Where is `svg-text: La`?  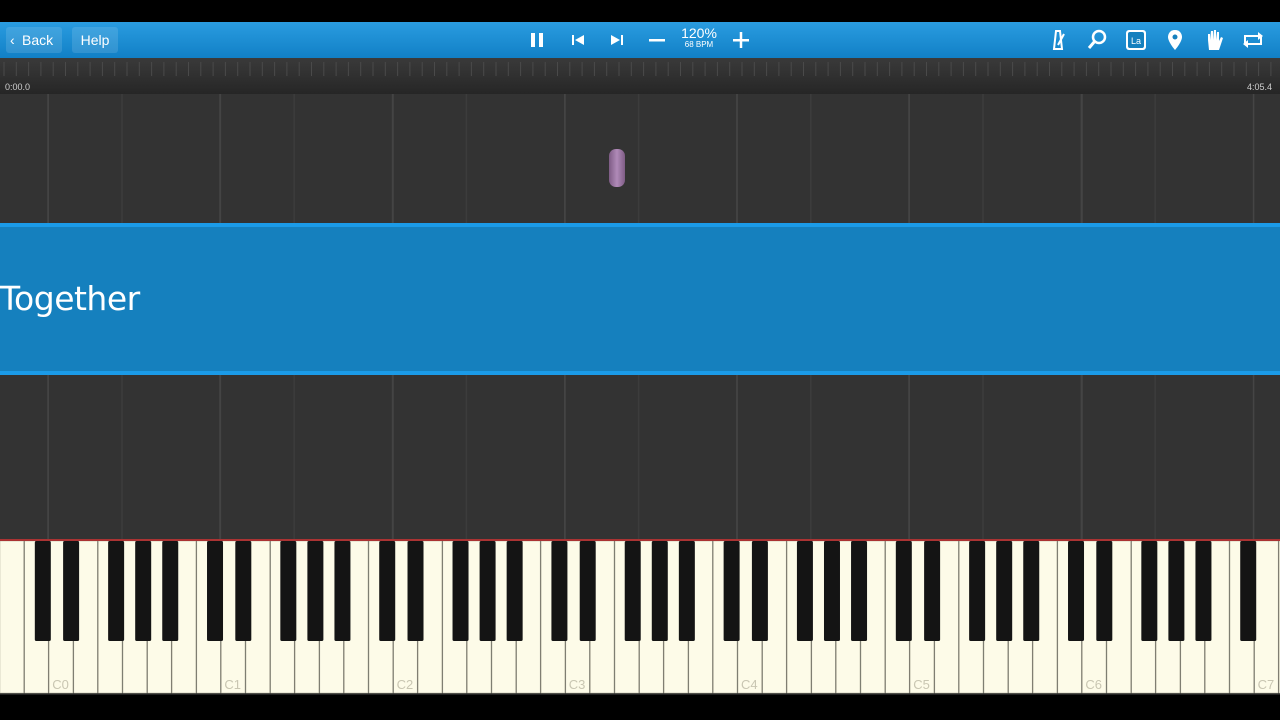 svg-text: La is located at coordinates (1136, 41).